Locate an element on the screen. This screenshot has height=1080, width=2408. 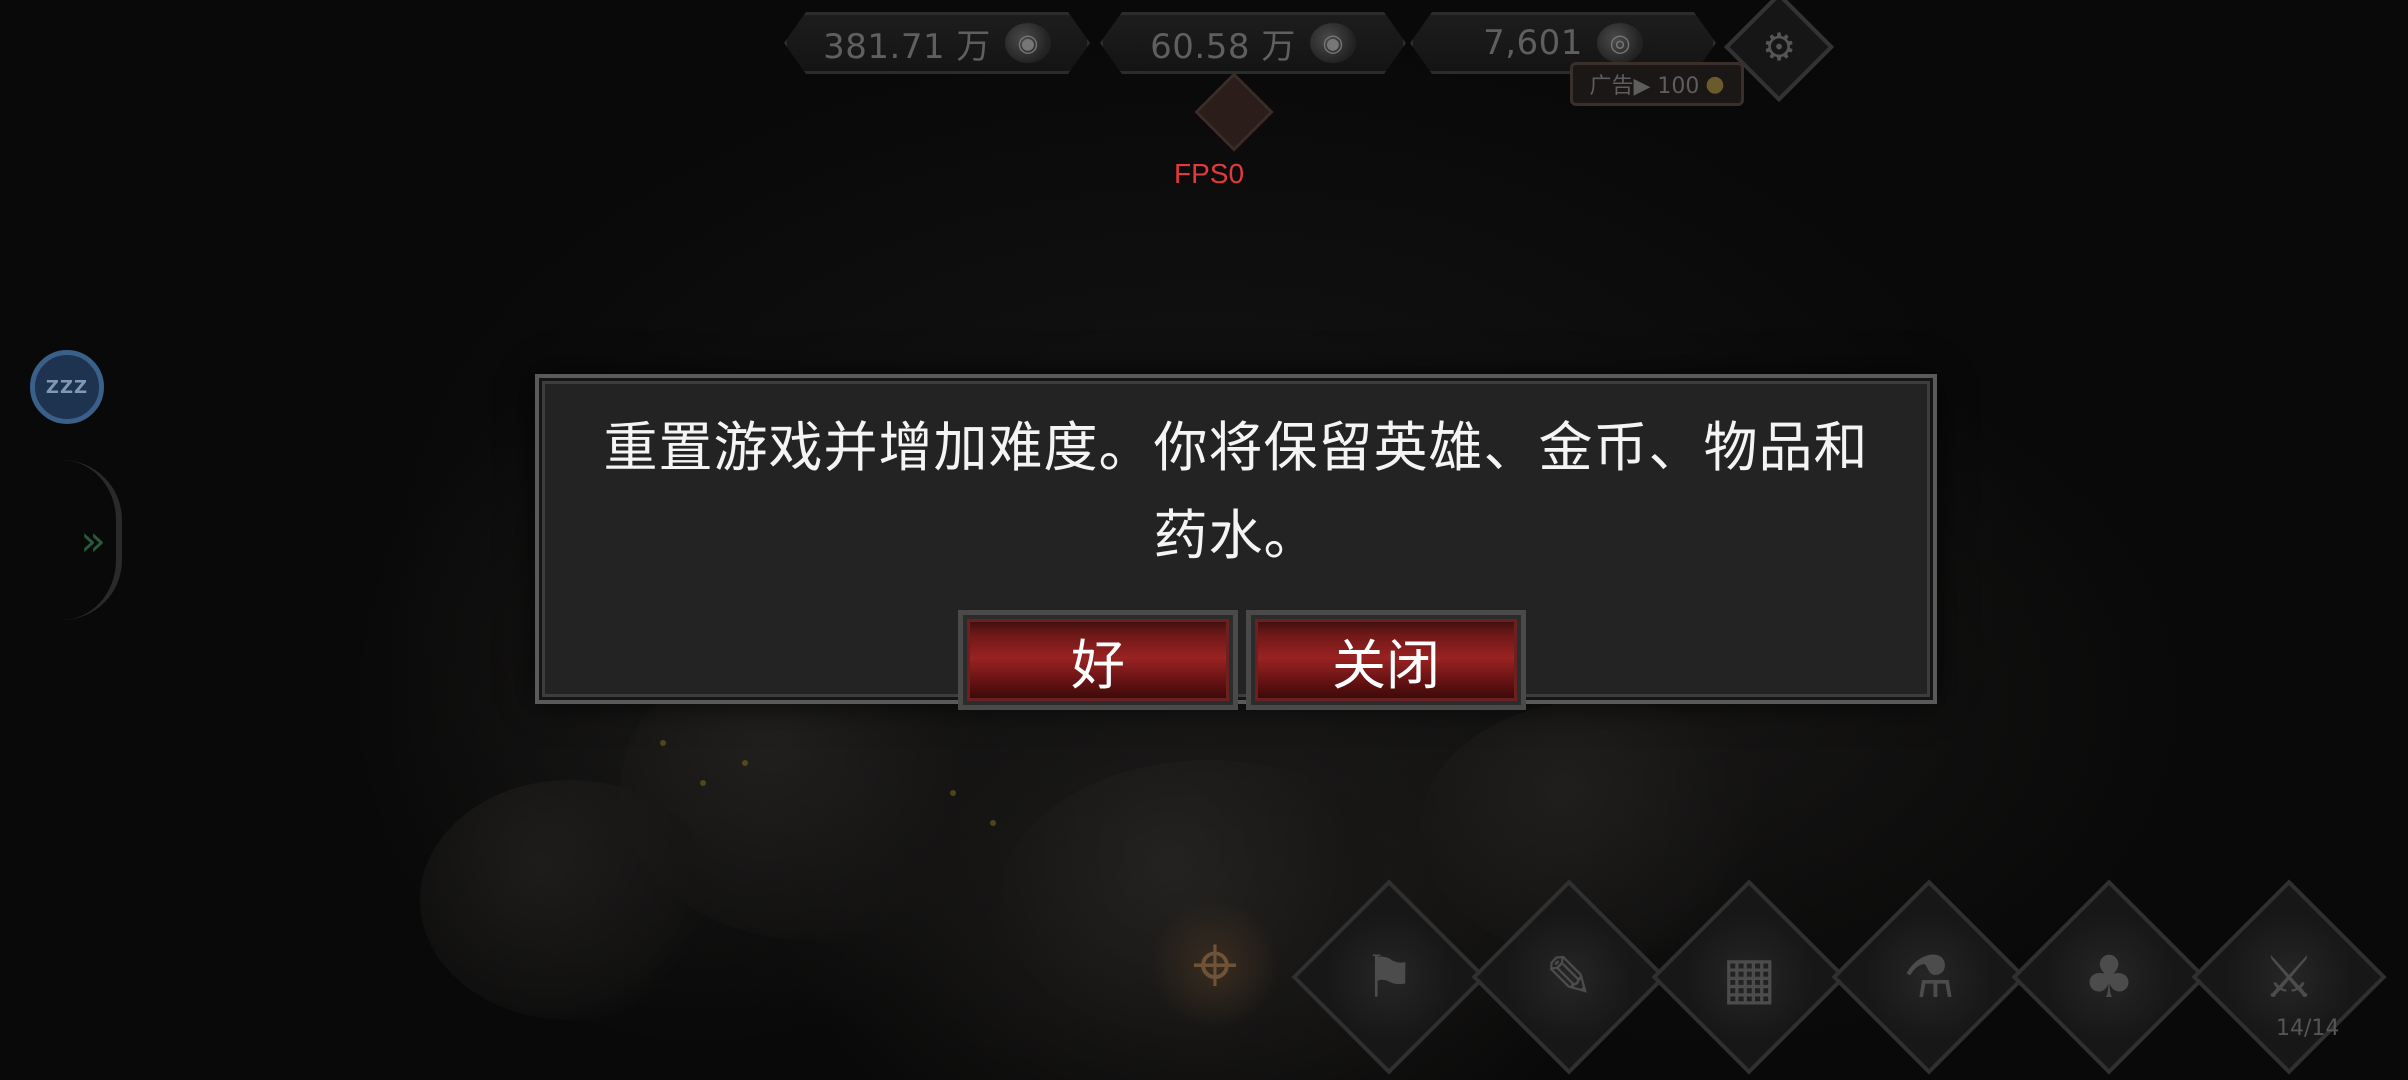
treasure-map-button: ⌖ is located at coordinates (1215, 965).